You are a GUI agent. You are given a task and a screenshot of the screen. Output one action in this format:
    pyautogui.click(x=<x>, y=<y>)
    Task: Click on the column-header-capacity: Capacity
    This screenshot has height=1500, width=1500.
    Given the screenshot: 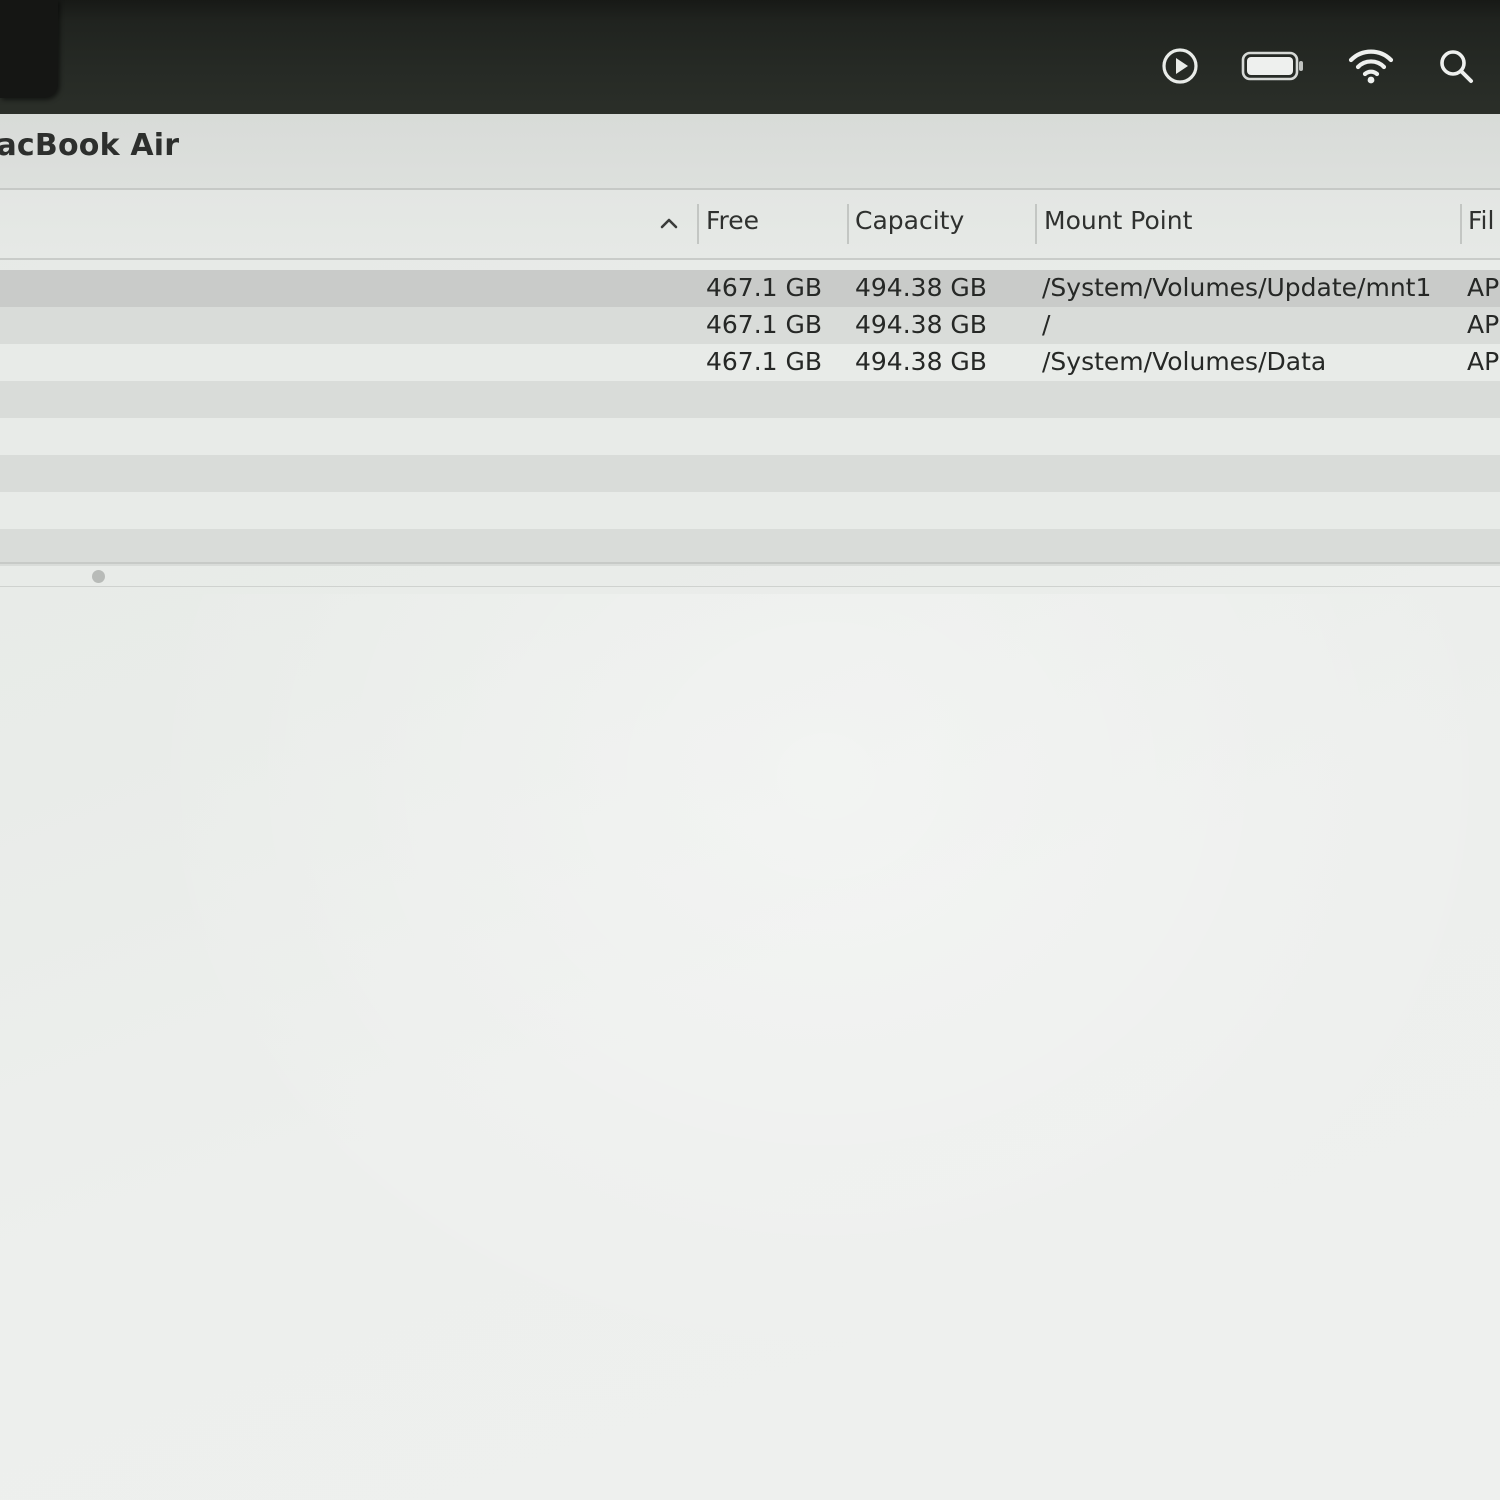 What is the action you would take?
    pyautogui.click(x=909, y=220)
    